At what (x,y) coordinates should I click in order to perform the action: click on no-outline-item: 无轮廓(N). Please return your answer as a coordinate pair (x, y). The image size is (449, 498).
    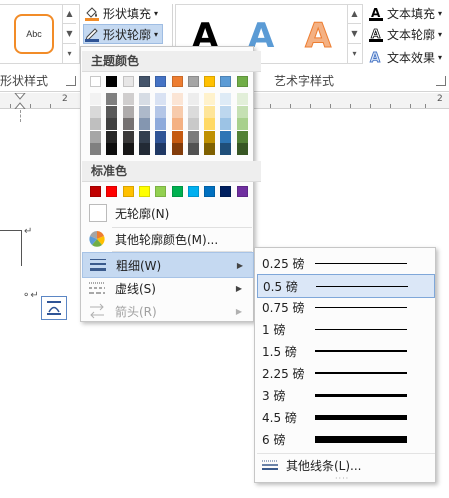
    Looking at the image, I should click on (167, 213).